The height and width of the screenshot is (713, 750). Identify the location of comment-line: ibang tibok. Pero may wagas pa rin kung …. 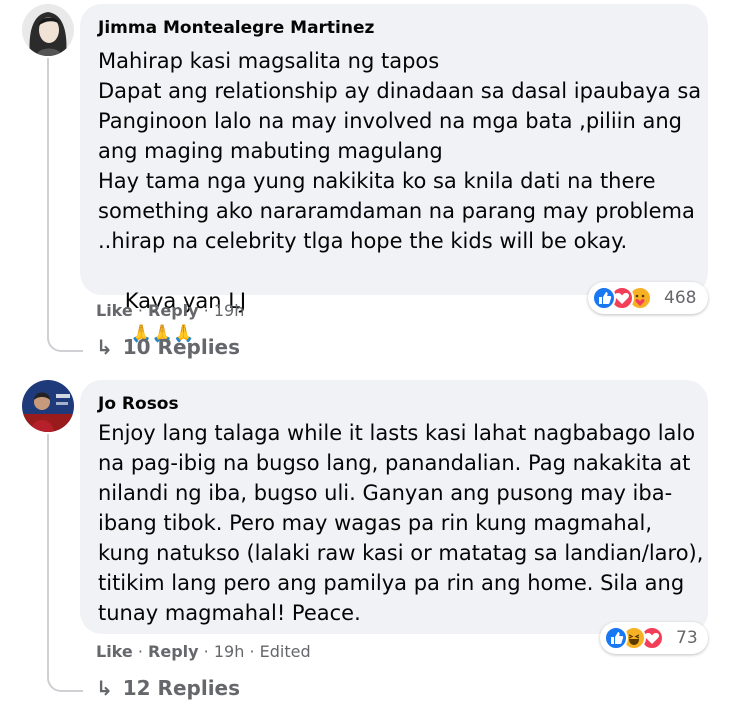
(375, 523).